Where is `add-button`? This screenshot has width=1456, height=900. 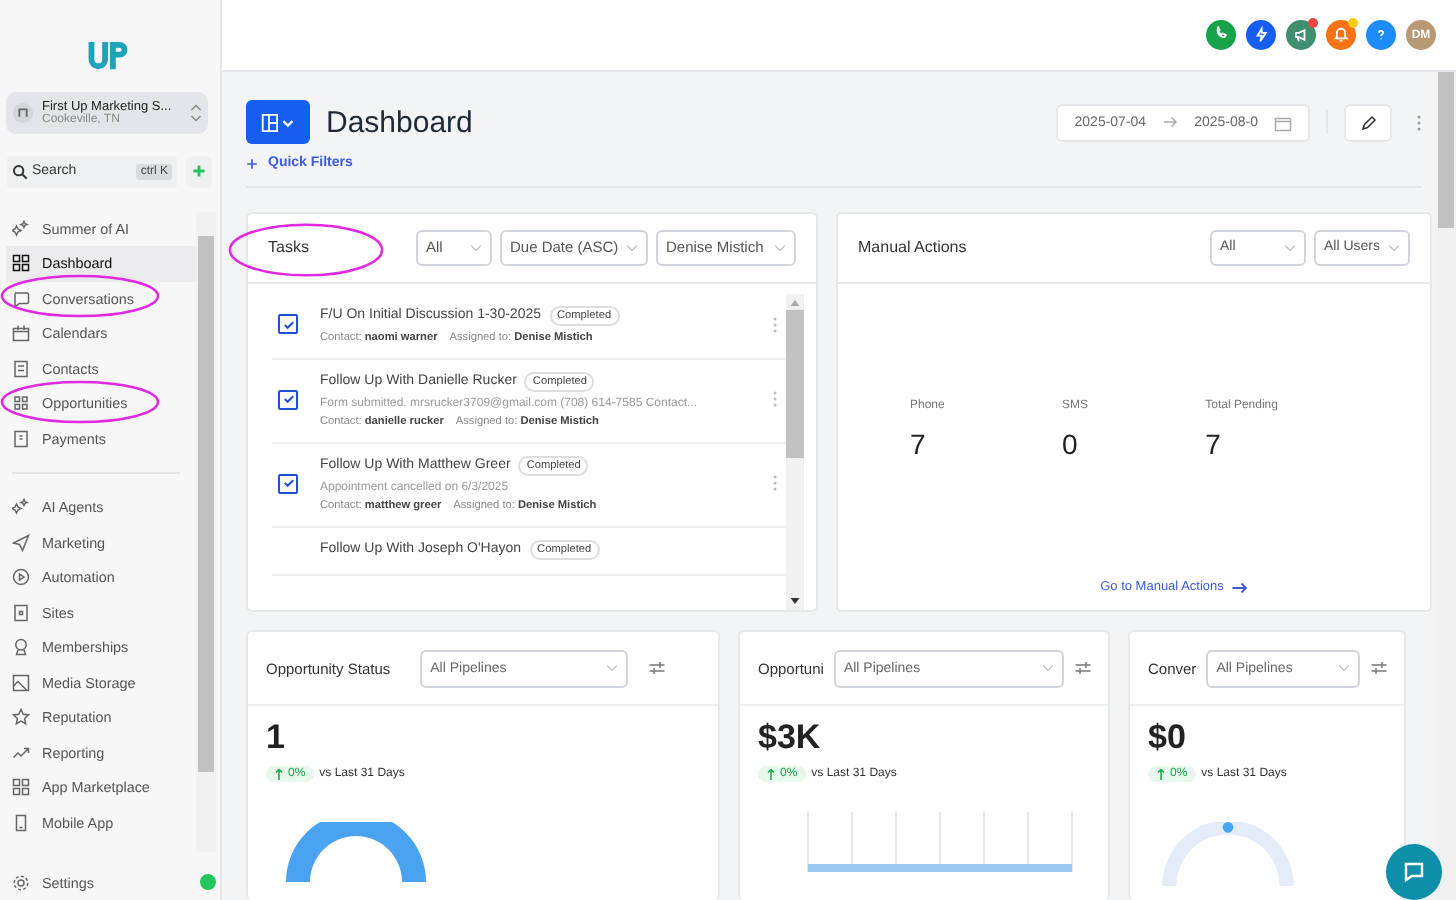 add-button is located at coordinates (199, 171).